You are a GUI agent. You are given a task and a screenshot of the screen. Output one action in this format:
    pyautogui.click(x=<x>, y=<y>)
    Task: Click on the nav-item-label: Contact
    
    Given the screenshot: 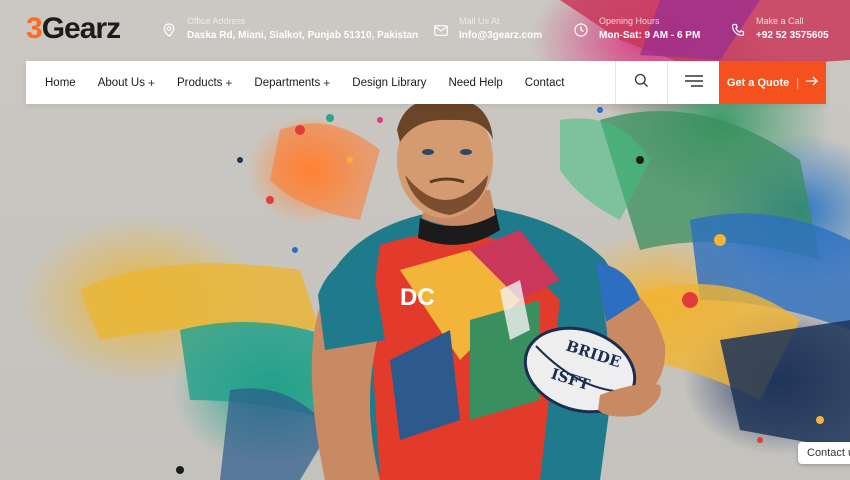 What is the action you would take?
    pyautogui.click(x=544, y=82)
    